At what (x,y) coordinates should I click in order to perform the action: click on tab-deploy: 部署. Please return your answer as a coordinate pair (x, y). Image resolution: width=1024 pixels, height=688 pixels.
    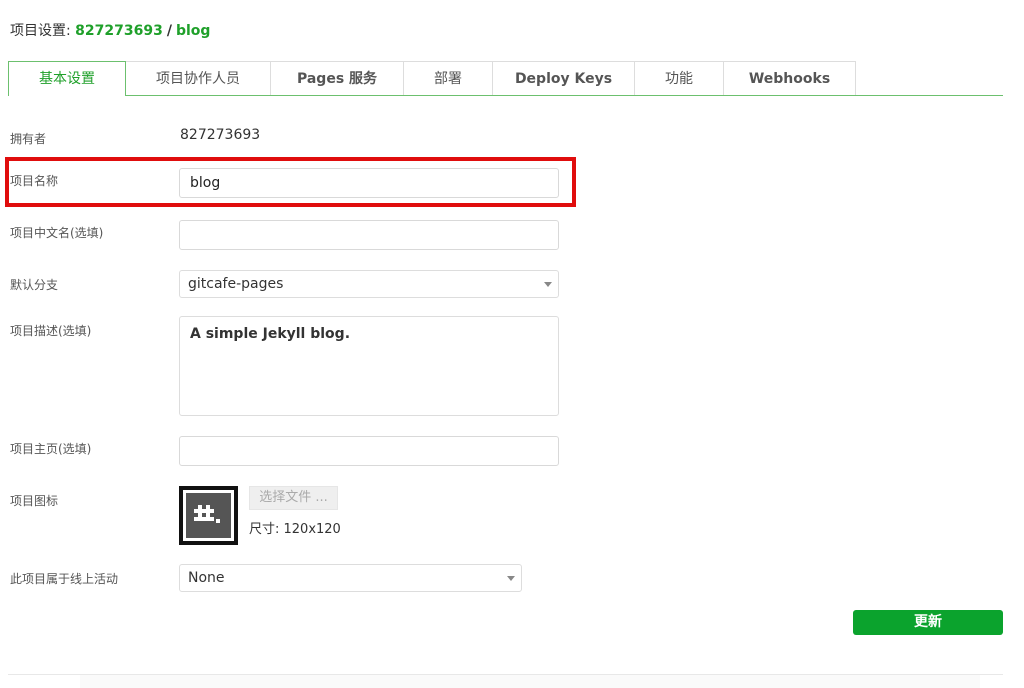
    Looking at the image, I should click on (448, 78).